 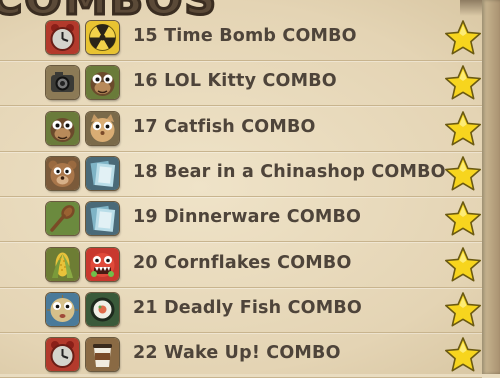 I want to click on combo-row: 21 Deadly Fish COMBO, so click(x=241, y=310).